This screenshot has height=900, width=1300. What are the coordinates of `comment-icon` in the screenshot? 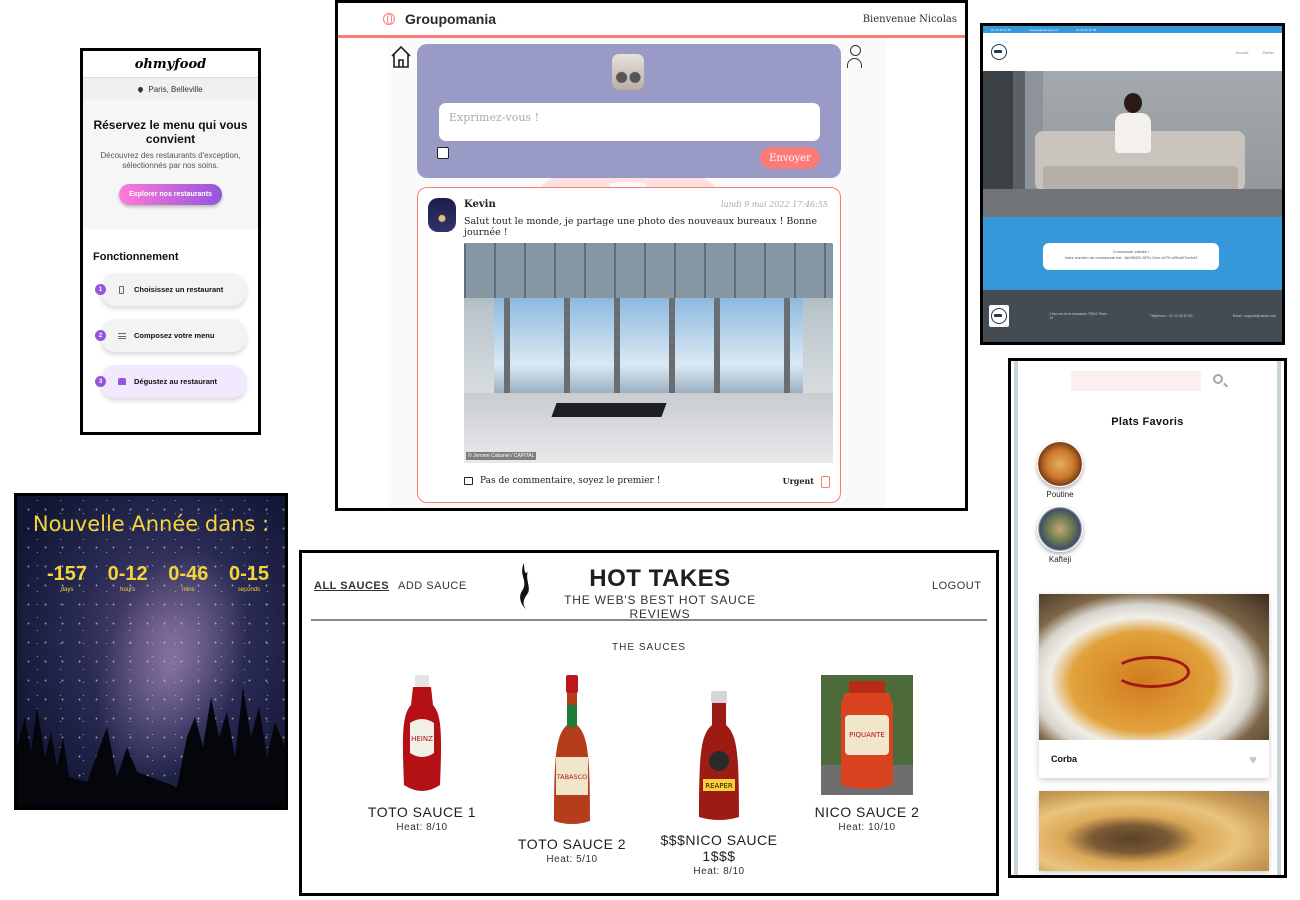 It's located at (468, 481).